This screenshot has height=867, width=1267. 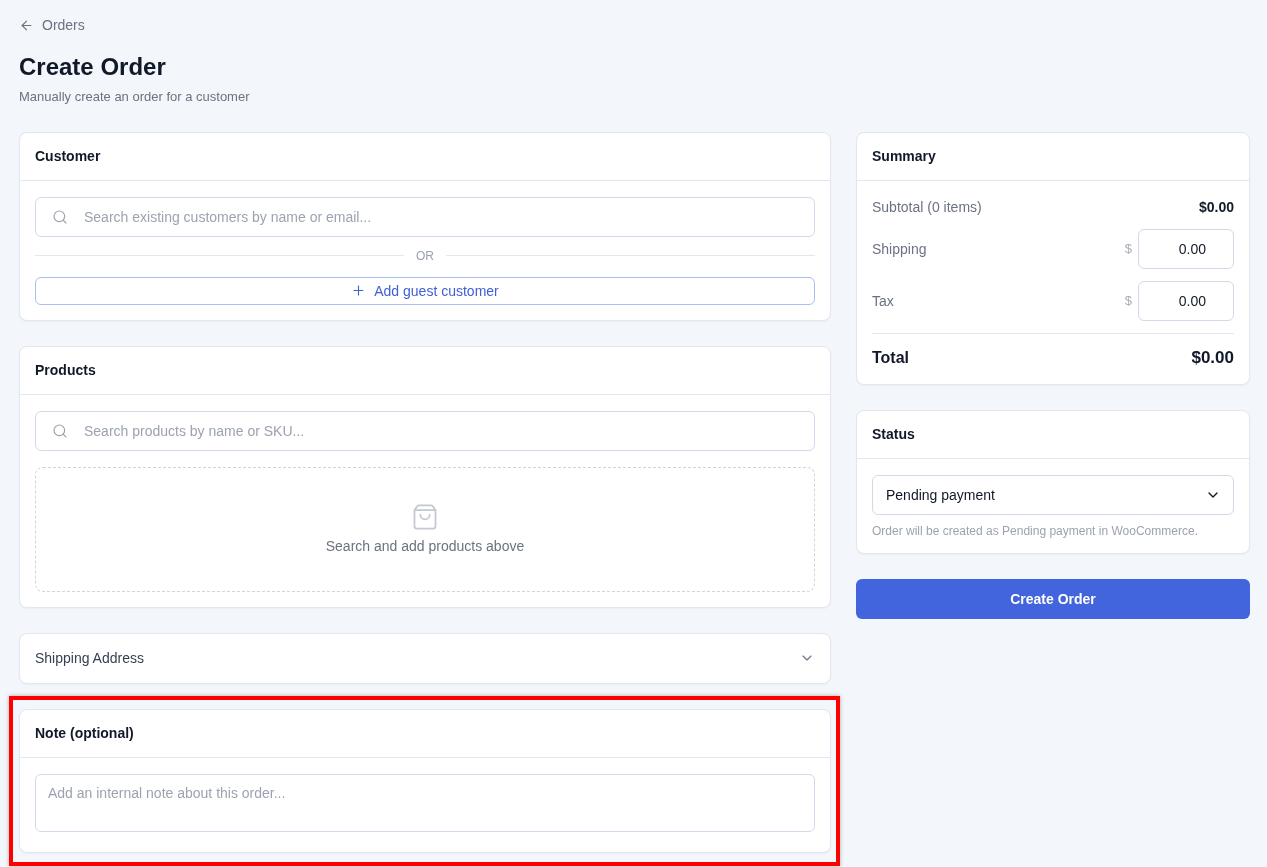 What do you see at coordinates (1035, 530) in the screenshot?
I see `helper-text: Order will be created as Pending payment in WooCommerce.` at bounding box center [1035, 530].